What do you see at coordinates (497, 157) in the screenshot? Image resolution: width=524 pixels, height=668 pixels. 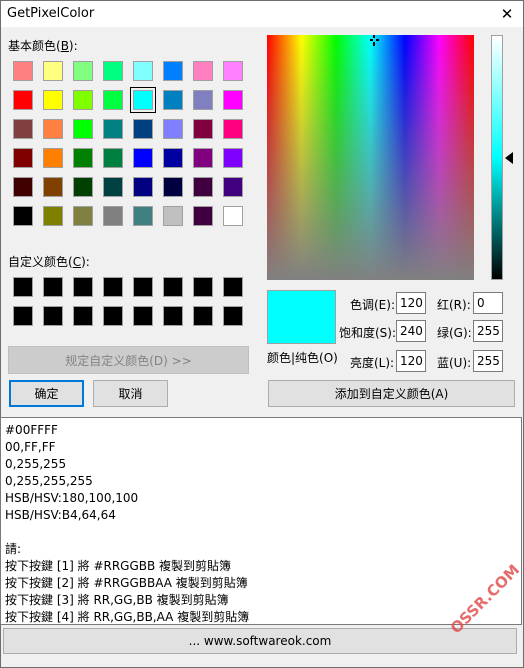 I see `luminance-bar` at bounding box center [497, 157].